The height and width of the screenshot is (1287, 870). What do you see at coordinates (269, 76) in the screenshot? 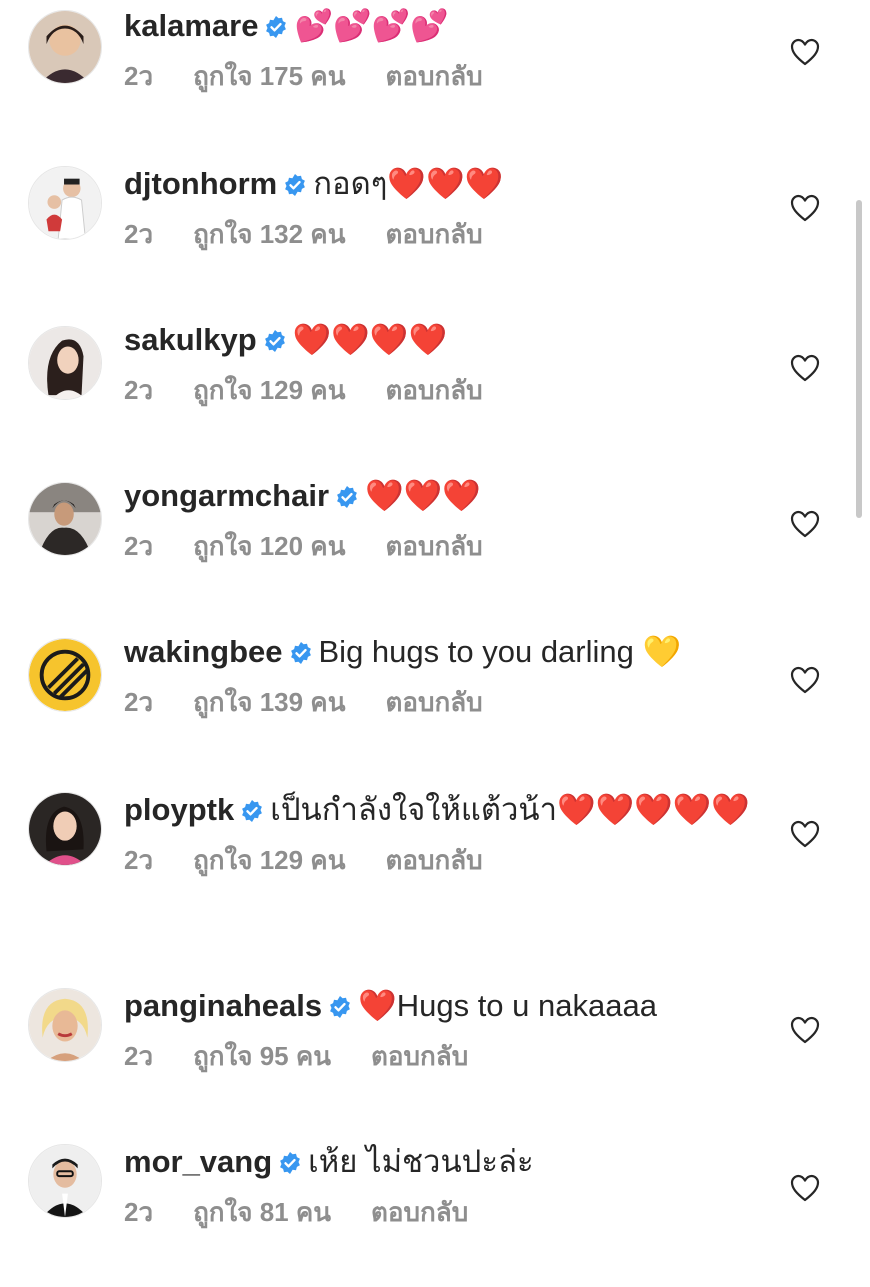
I see `like-count: ถูกใจ 175 คน` at bounding box center [269, 76].